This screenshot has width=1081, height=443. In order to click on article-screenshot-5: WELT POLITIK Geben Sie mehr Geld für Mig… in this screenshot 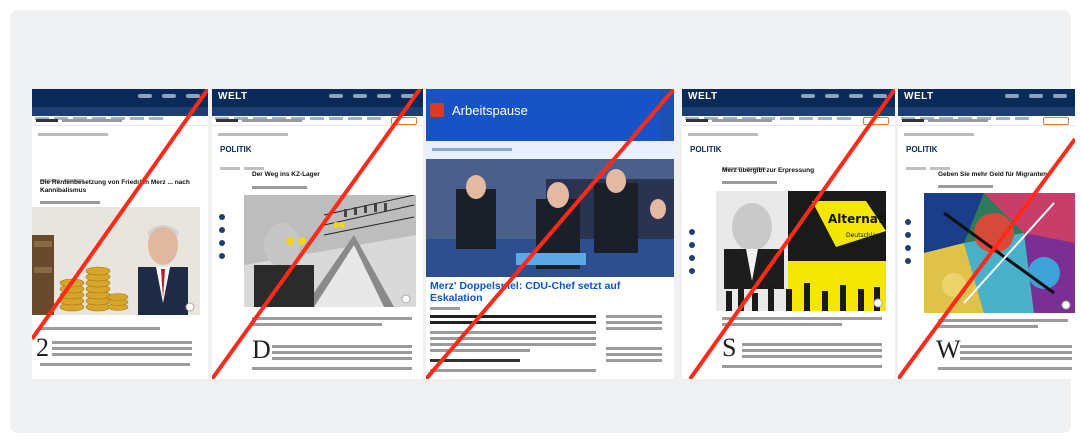, I will do `click(986, 234)`.